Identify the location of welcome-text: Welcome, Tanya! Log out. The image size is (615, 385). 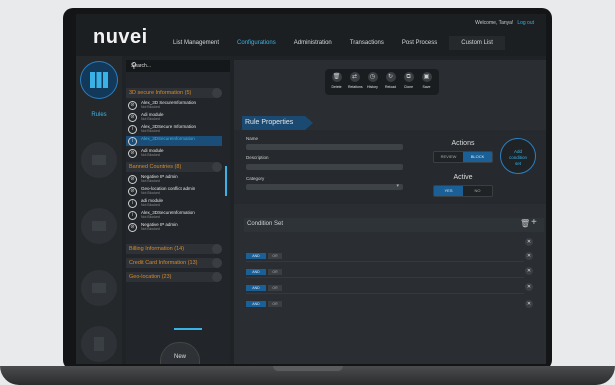
(504, 23).